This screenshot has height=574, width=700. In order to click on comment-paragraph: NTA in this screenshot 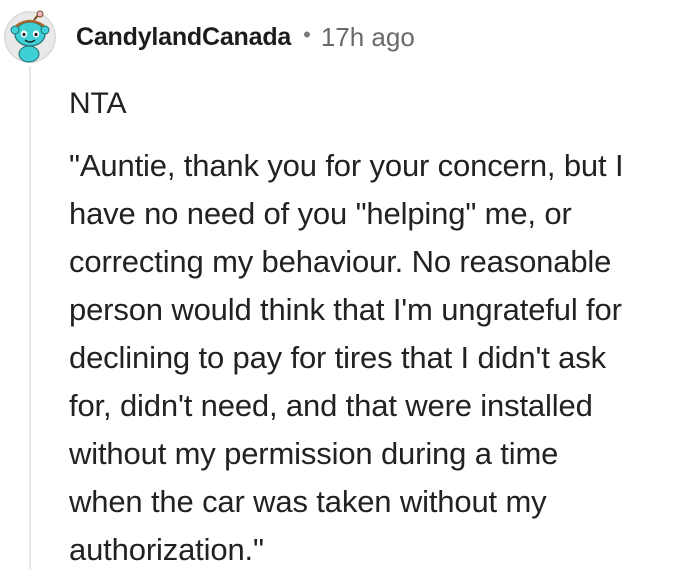, I will do `click(98, 103)`.